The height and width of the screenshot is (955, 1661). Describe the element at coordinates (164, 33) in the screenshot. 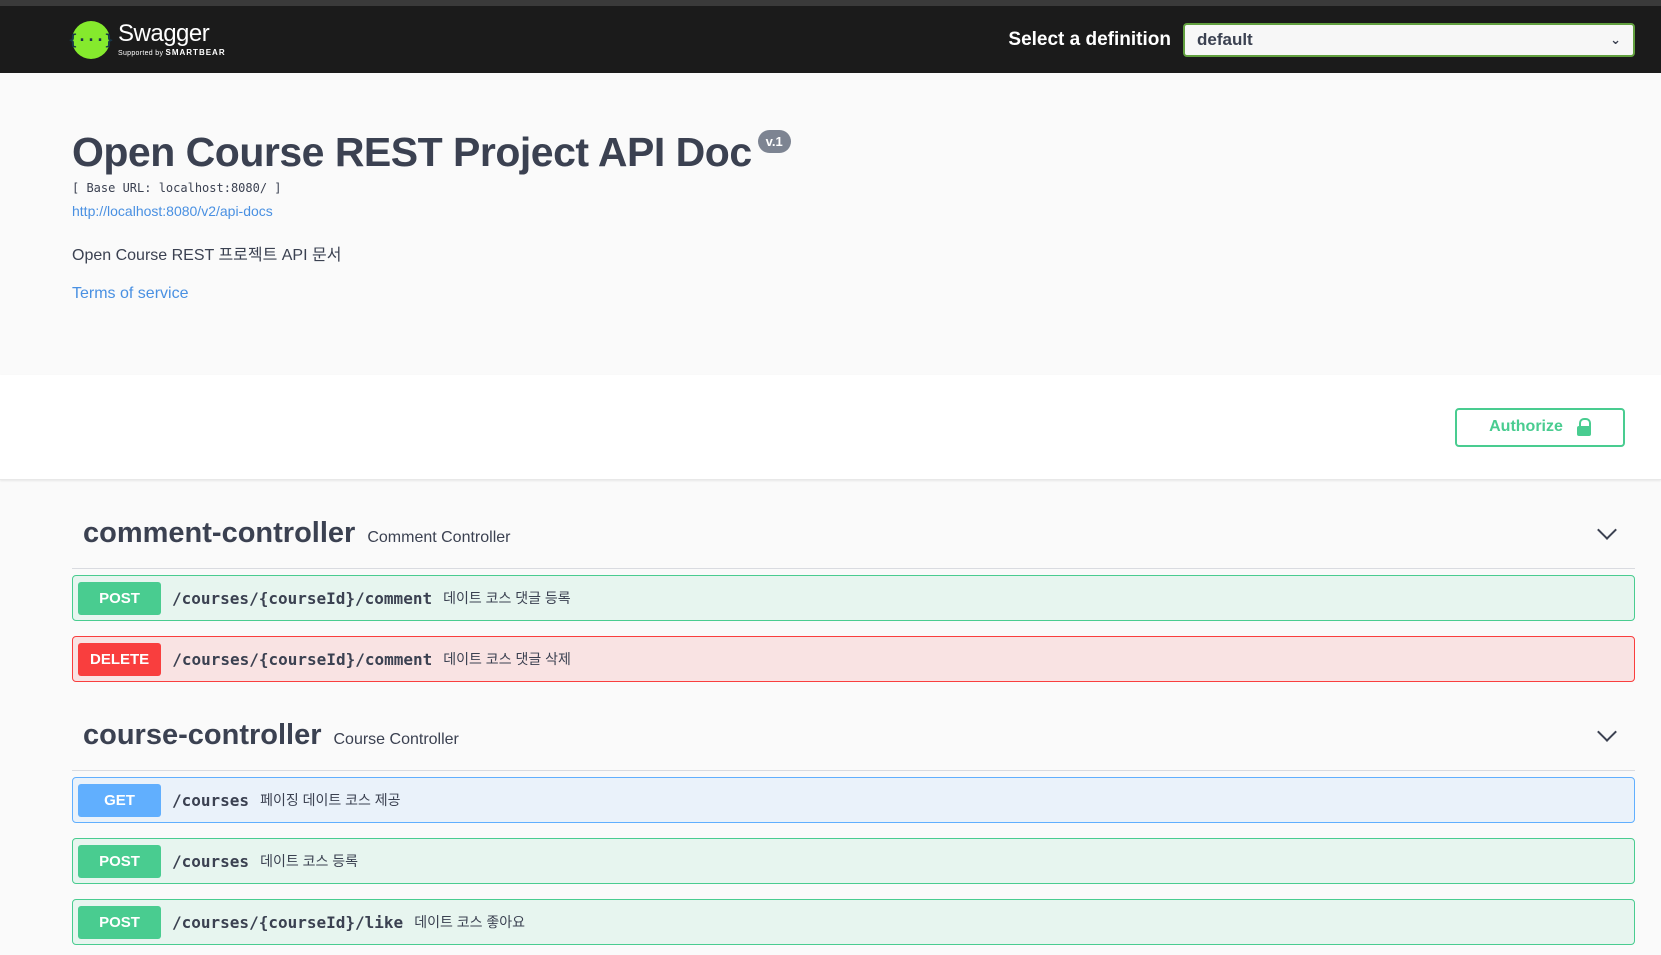

I see `brand-name: Swagger` at that location.